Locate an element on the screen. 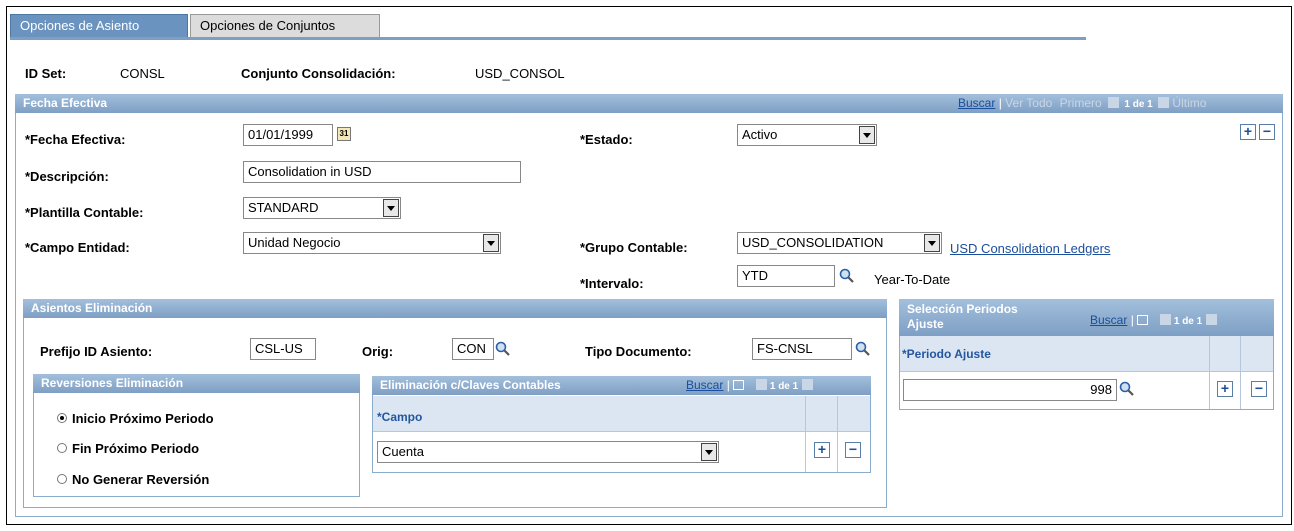 This screenshot has width=1294, height=531. claves-nav: Buscar | 1 de 1 is located at coordinates (749, 385).